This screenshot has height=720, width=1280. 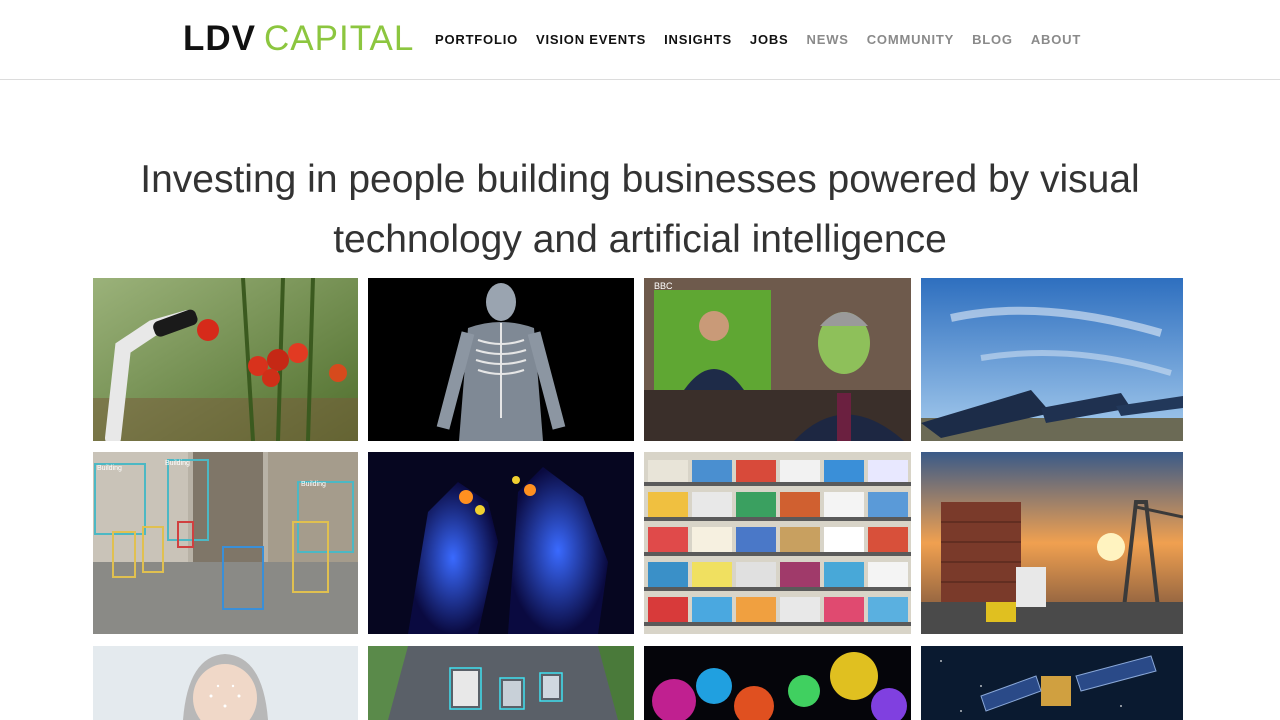 I want to click on colorful-lidar-trees-image, so click(x=777, y=683).